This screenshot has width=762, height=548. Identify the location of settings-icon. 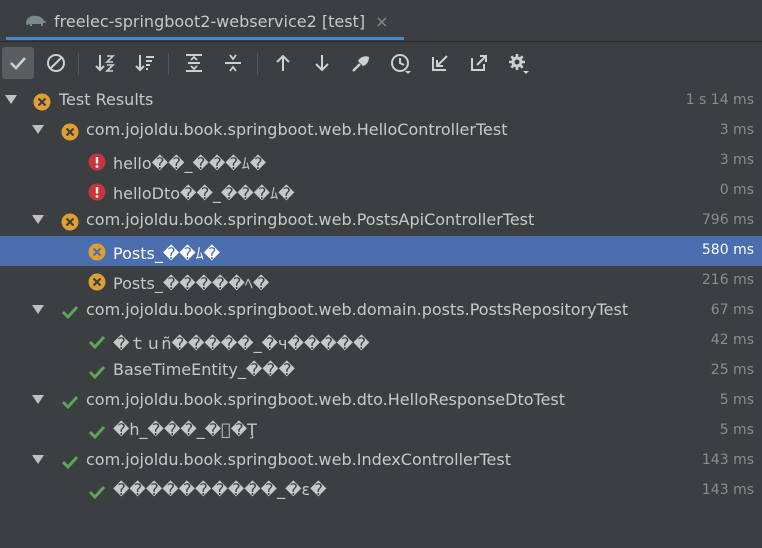
(519, 64).